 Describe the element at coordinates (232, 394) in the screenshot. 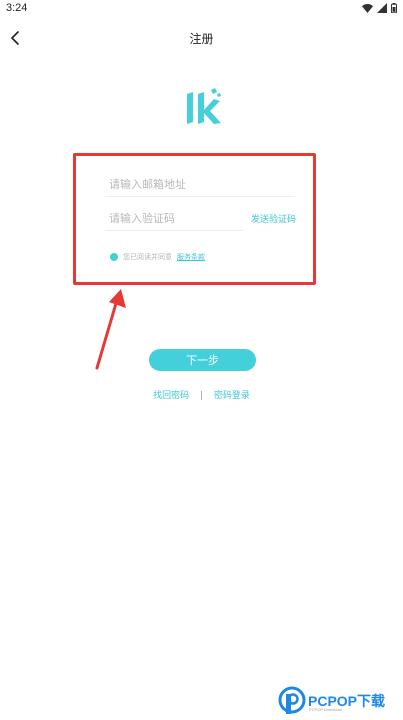

I see `password-login-link: 密码登录` at that location.